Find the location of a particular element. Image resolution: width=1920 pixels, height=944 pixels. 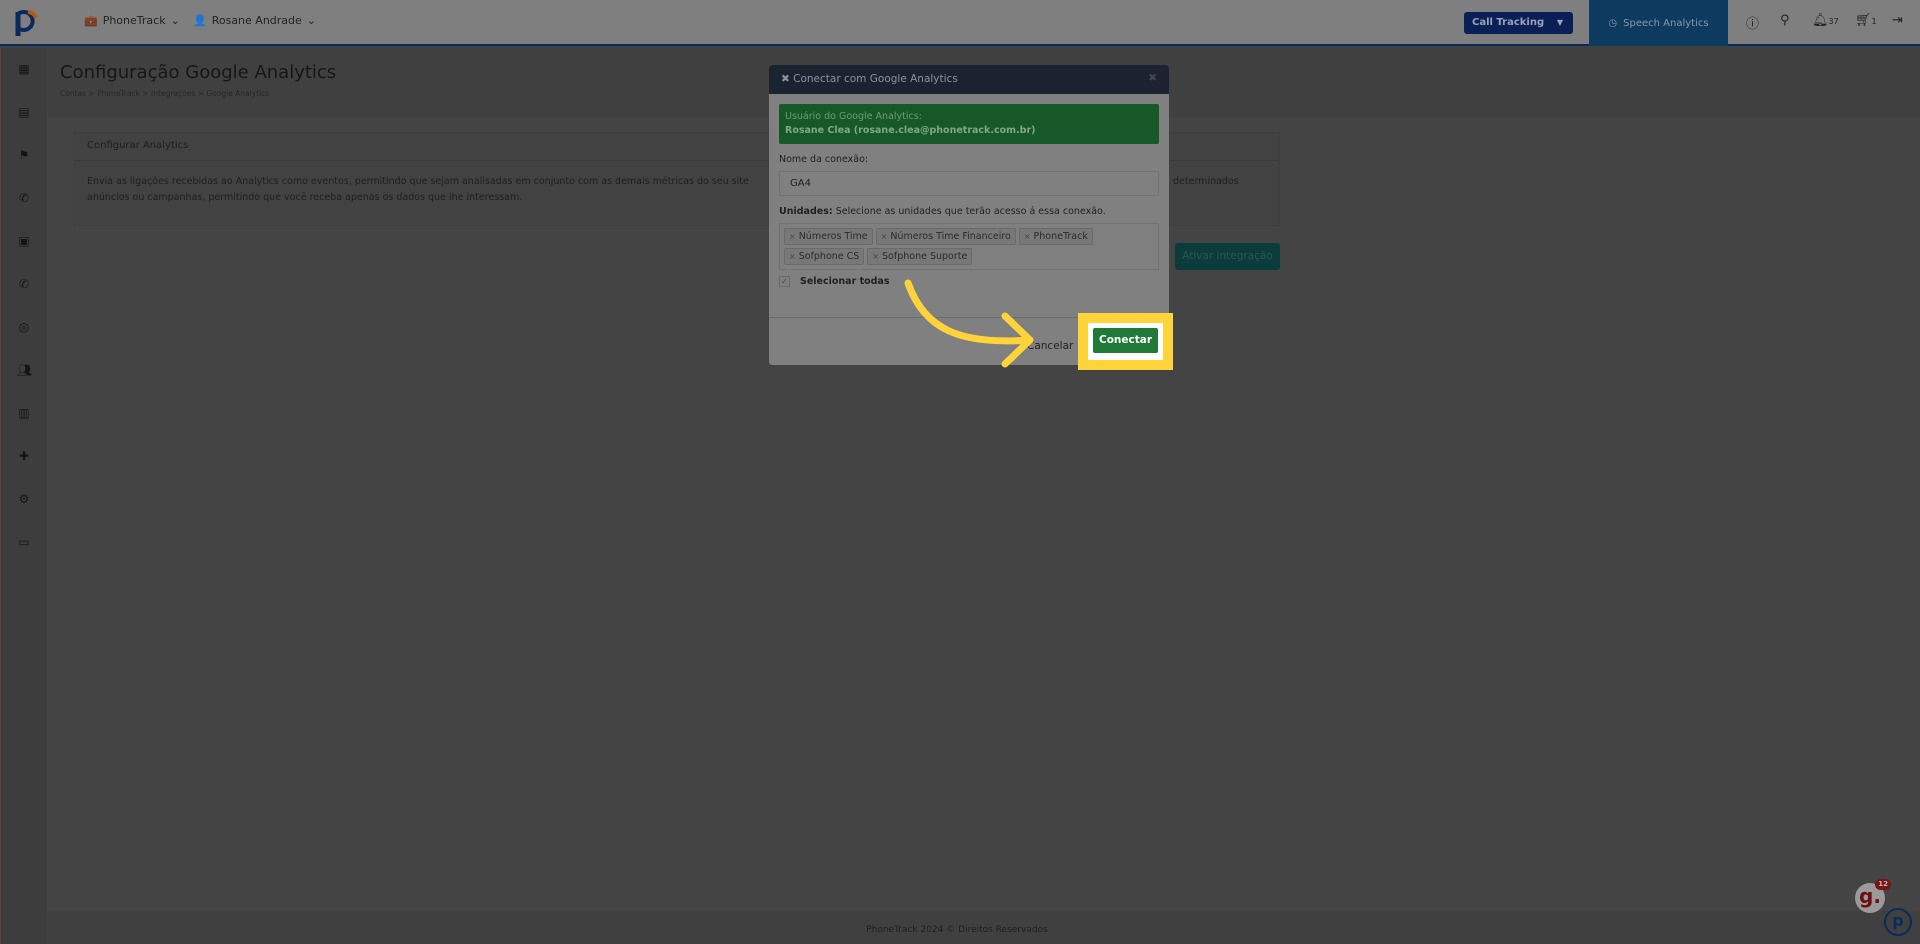

product-select: Call Tracking ▼ is located at coordinates (1518, 23).